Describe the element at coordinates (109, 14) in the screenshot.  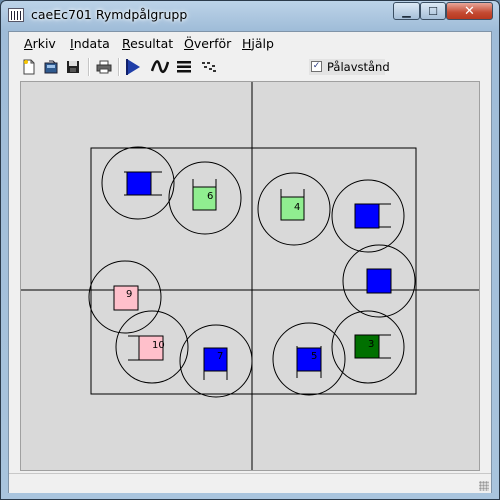
I see `window-title: caeEc701 Rymdpålgrupp` at that location.